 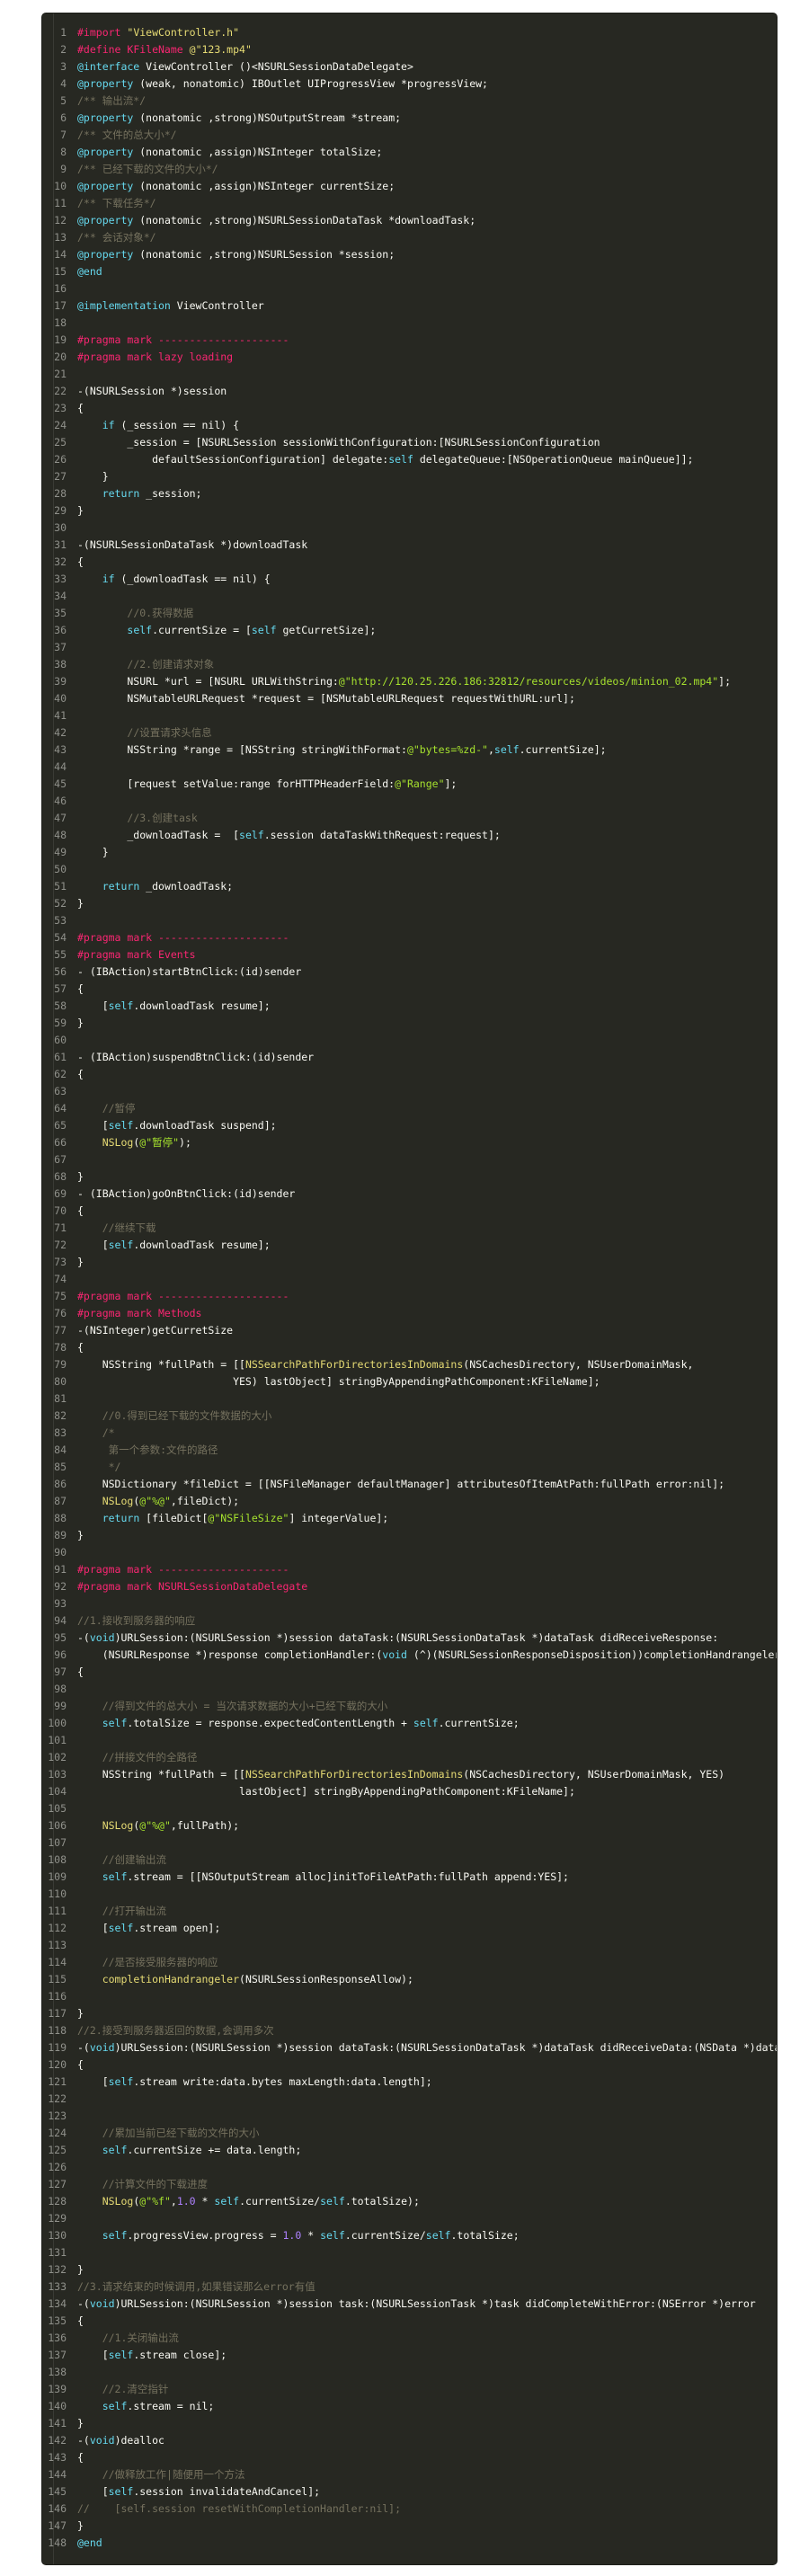 What do you see at coordinates (60, 238) in the screenshot?
I see `line-number: 13` at bounding box center [60, 238].